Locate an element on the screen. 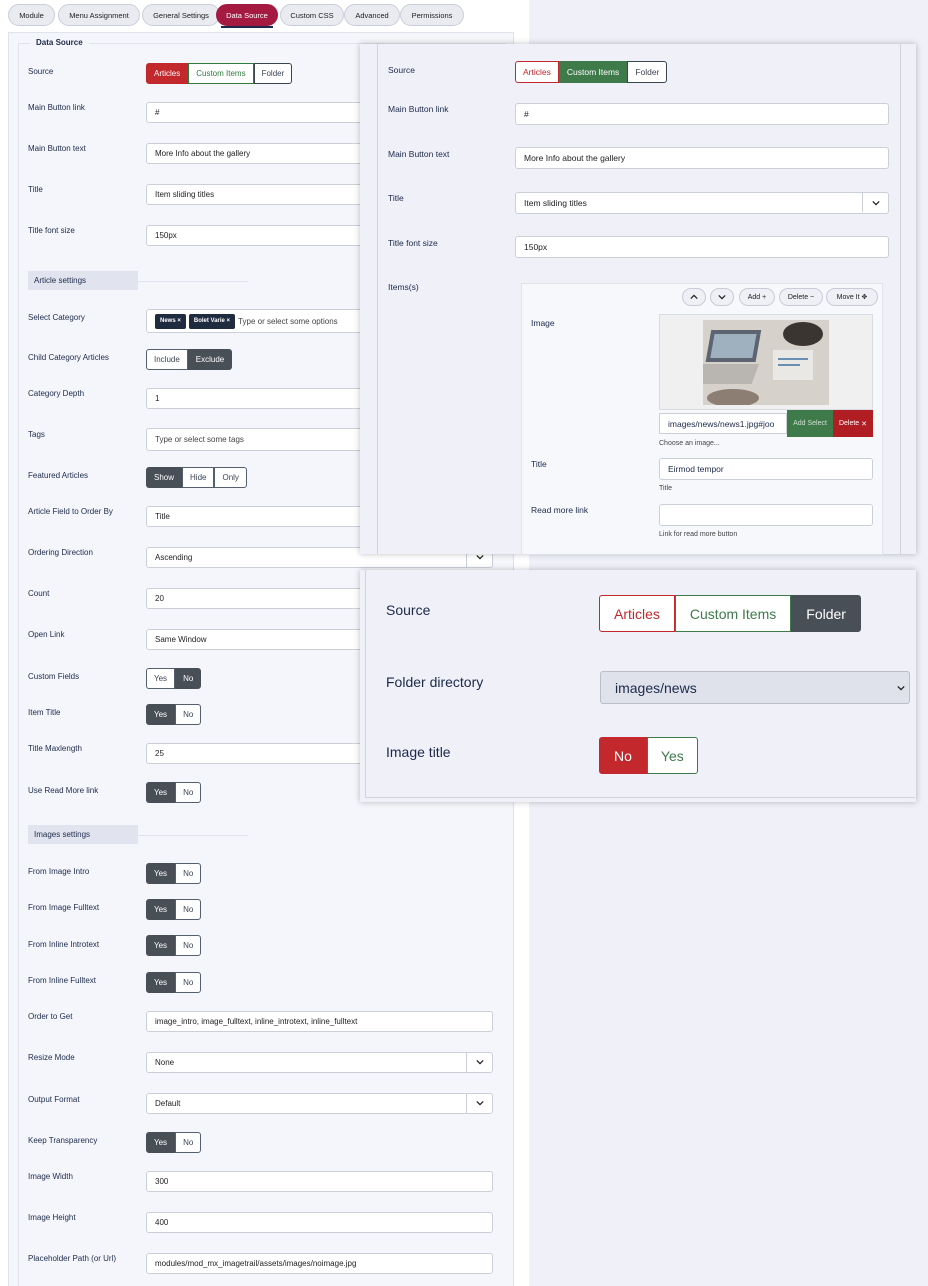 This screenshot has height=1286, width=928. source-folder-button: Folder is located at coordinates (273, 73).